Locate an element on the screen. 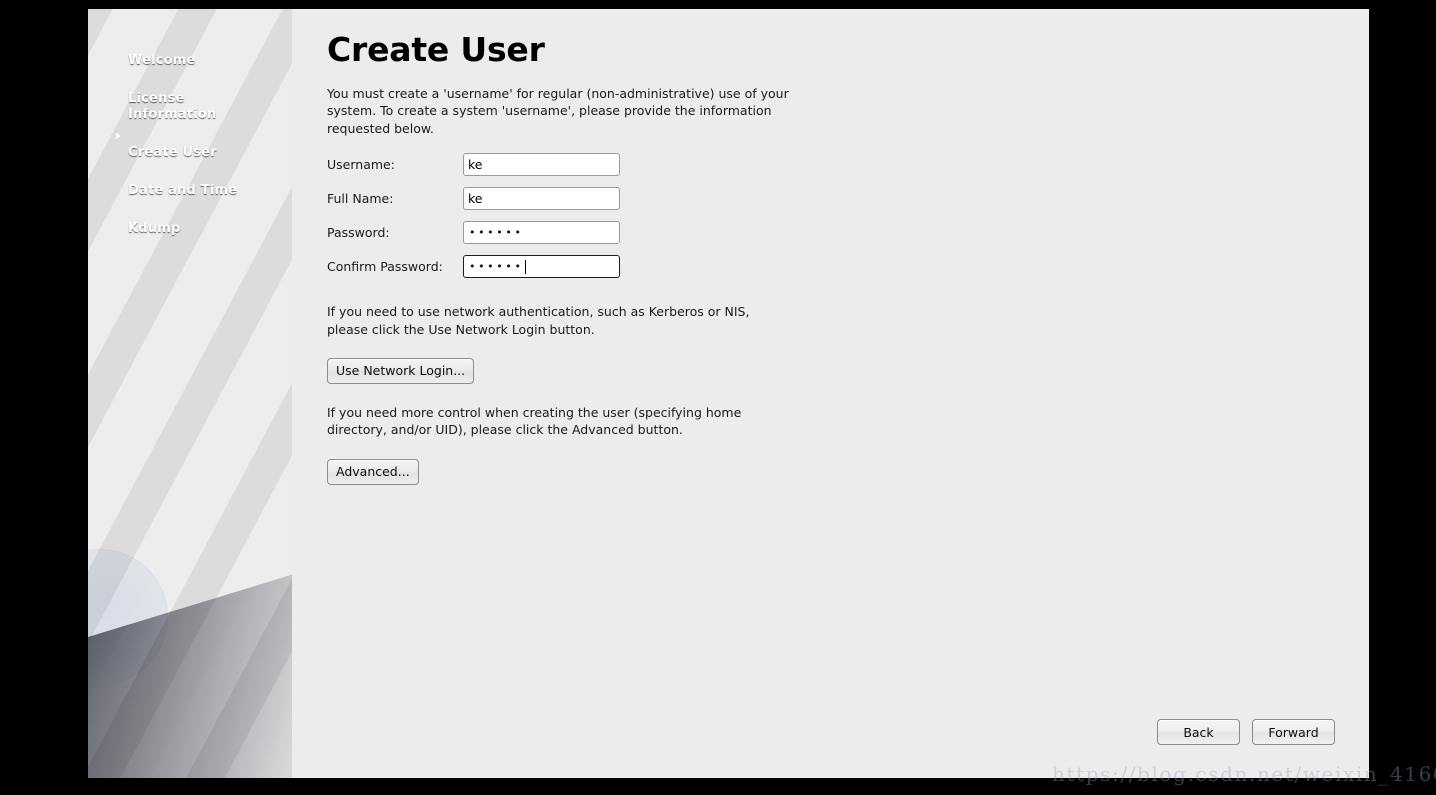  sidebar-item-welcome: Welcome is located at coordinates (190, 53).